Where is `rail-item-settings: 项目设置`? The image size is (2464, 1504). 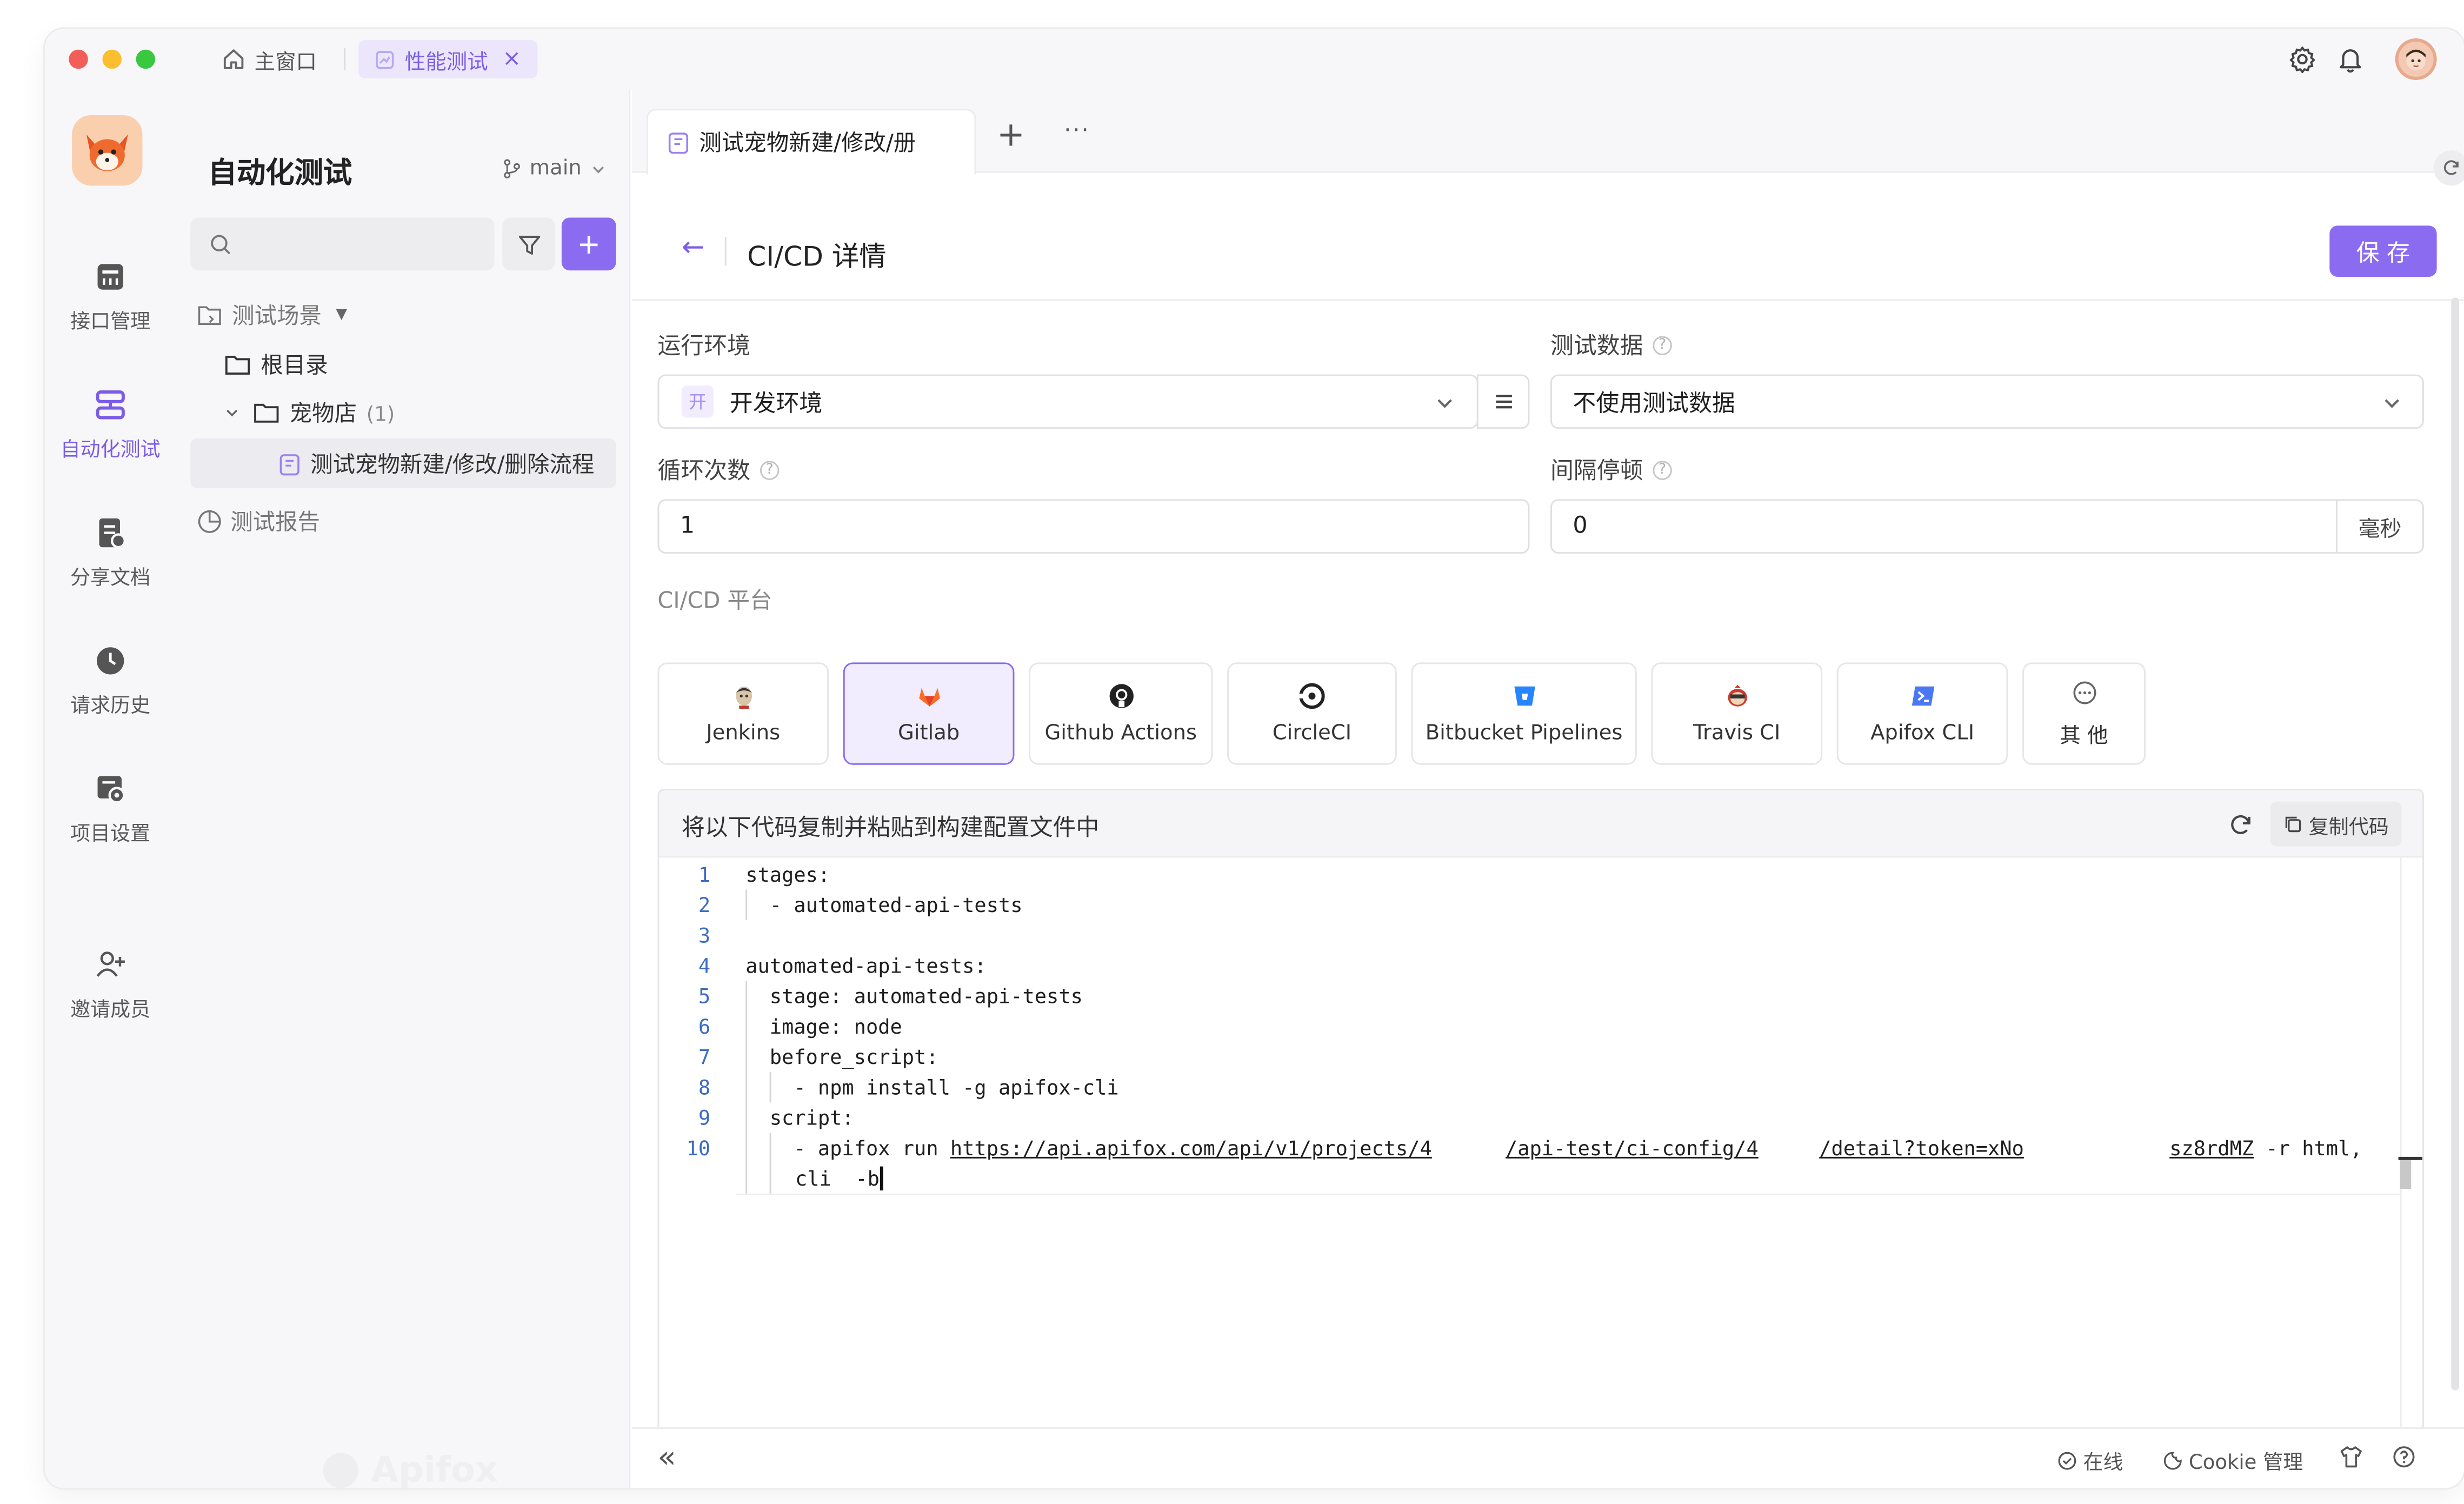
rail-item-settings: 项目设置 is located at coordinates (111, 819).